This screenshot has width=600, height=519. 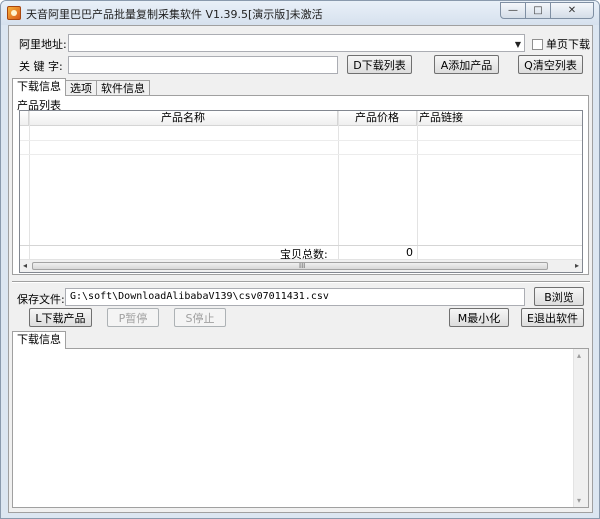 I want to click on log-tabs: 下载信息, so click(x=39, y=340).